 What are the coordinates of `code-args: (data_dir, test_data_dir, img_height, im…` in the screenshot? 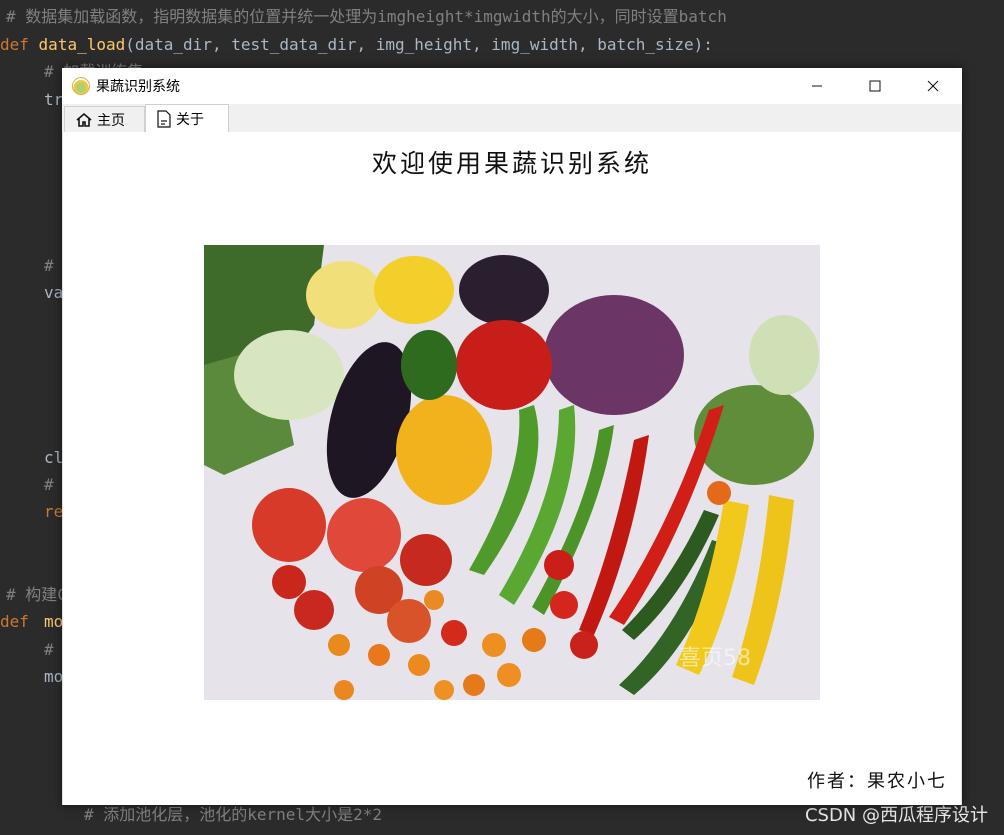 It's located at (419, 44).